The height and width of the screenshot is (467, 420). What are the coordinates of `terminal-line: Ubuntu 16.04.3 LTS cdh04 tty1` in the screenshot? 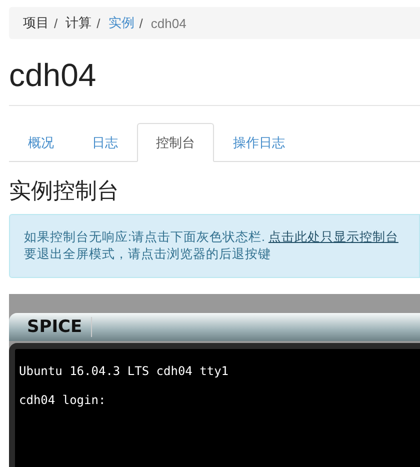 It's located at (124, 371).